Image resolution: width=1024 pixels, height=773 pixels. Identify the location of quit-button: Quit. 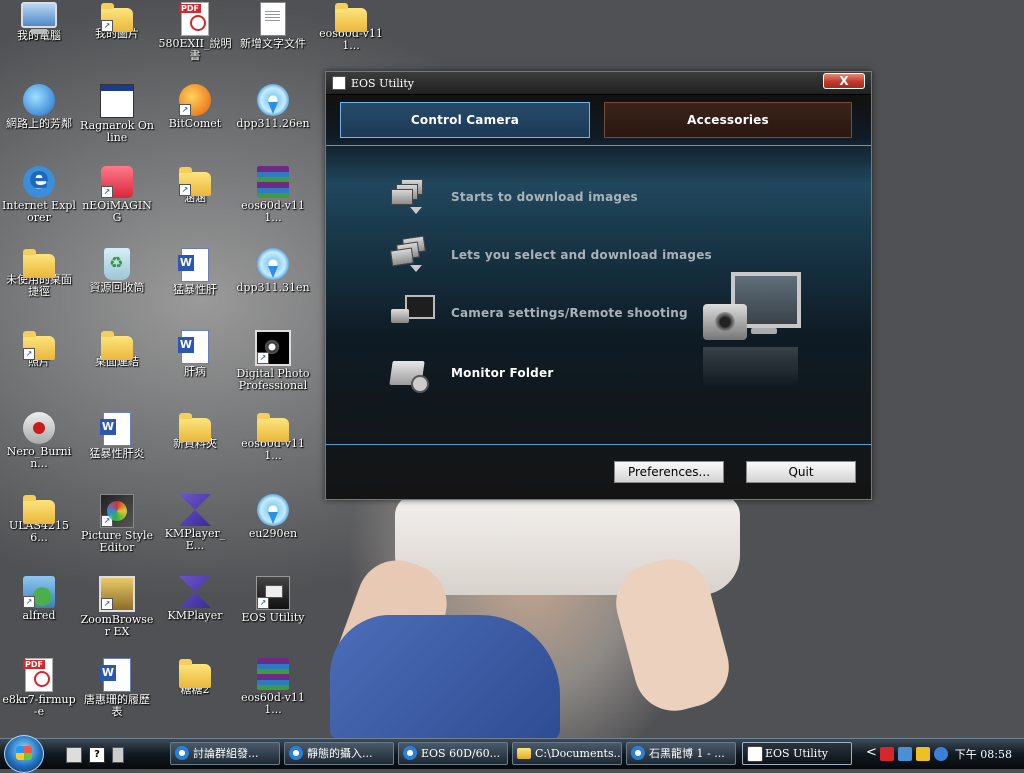
(801, 472).